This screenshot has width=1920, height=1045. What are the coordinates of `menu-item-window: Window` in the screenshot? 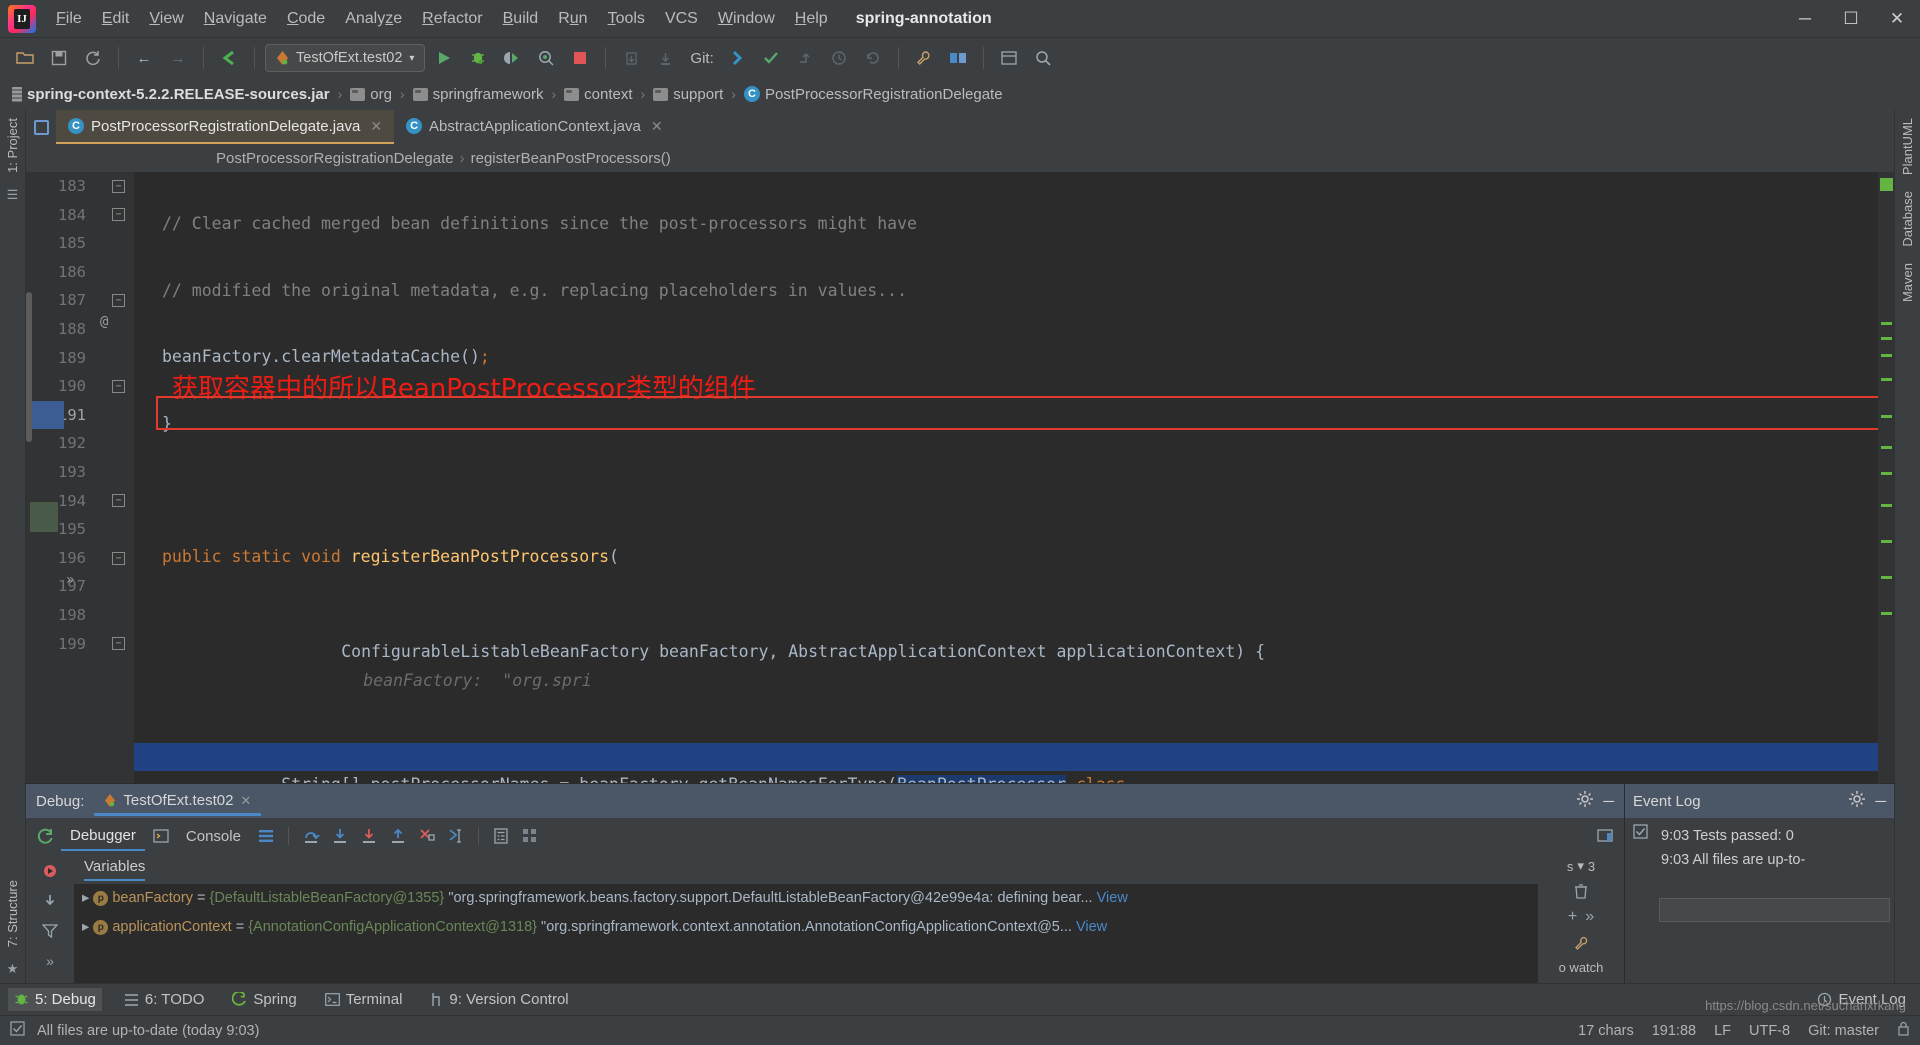 It's located at (746, 19).